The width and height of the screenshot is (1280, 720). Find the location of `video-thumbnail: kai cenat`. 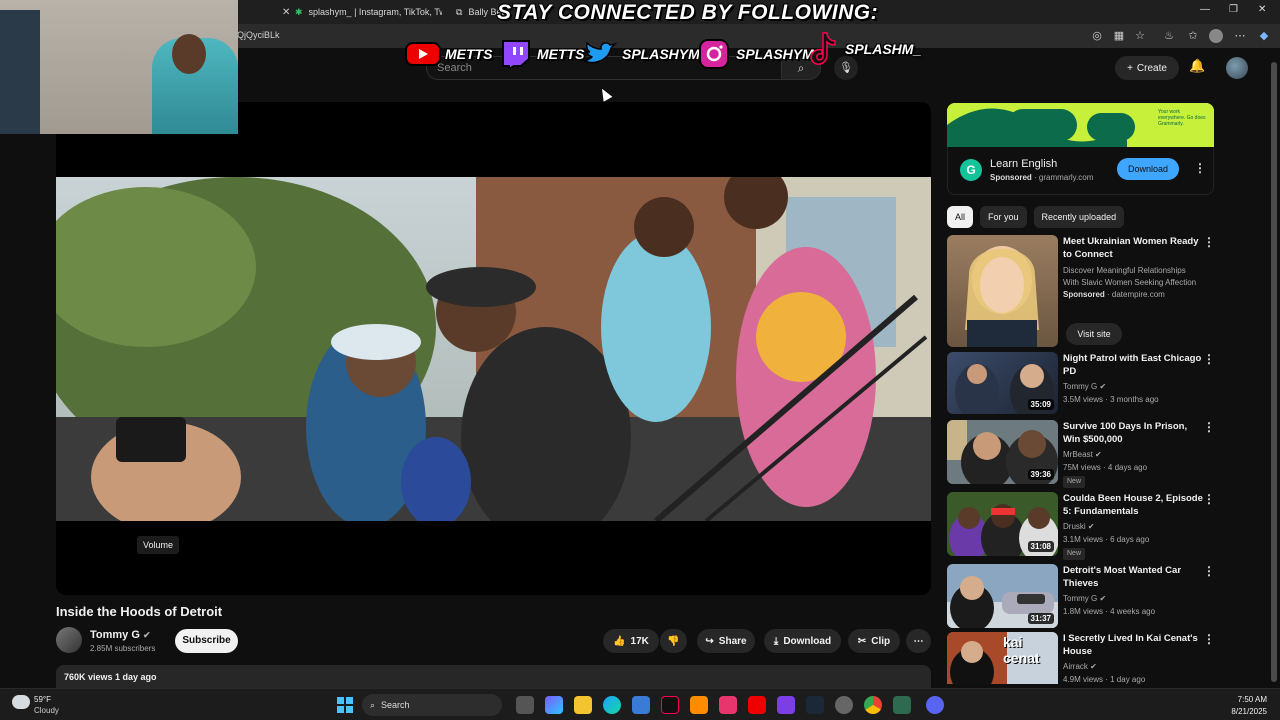

video-thumbnail: kai cenat is located at coordinates (1002, 658).